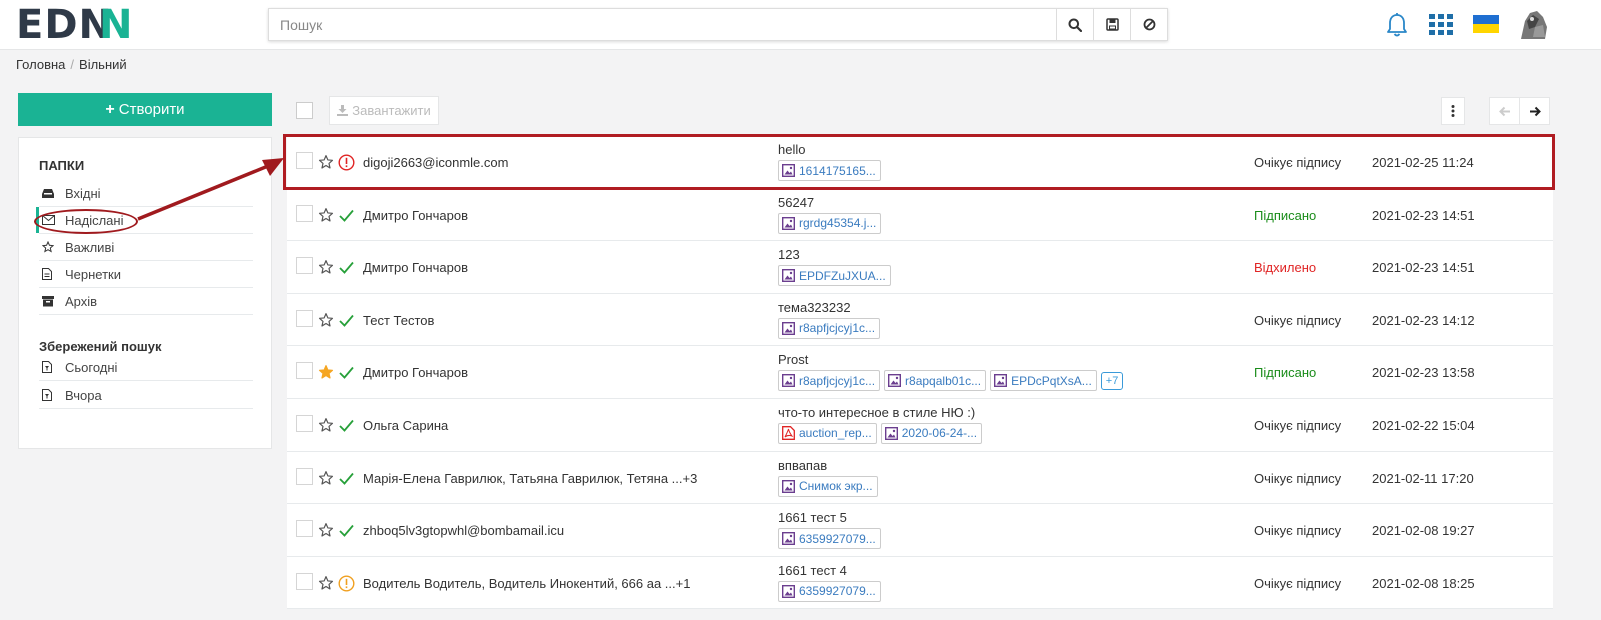 The image size is (1601, 620). I want to click on search-input, so click(662, 24).